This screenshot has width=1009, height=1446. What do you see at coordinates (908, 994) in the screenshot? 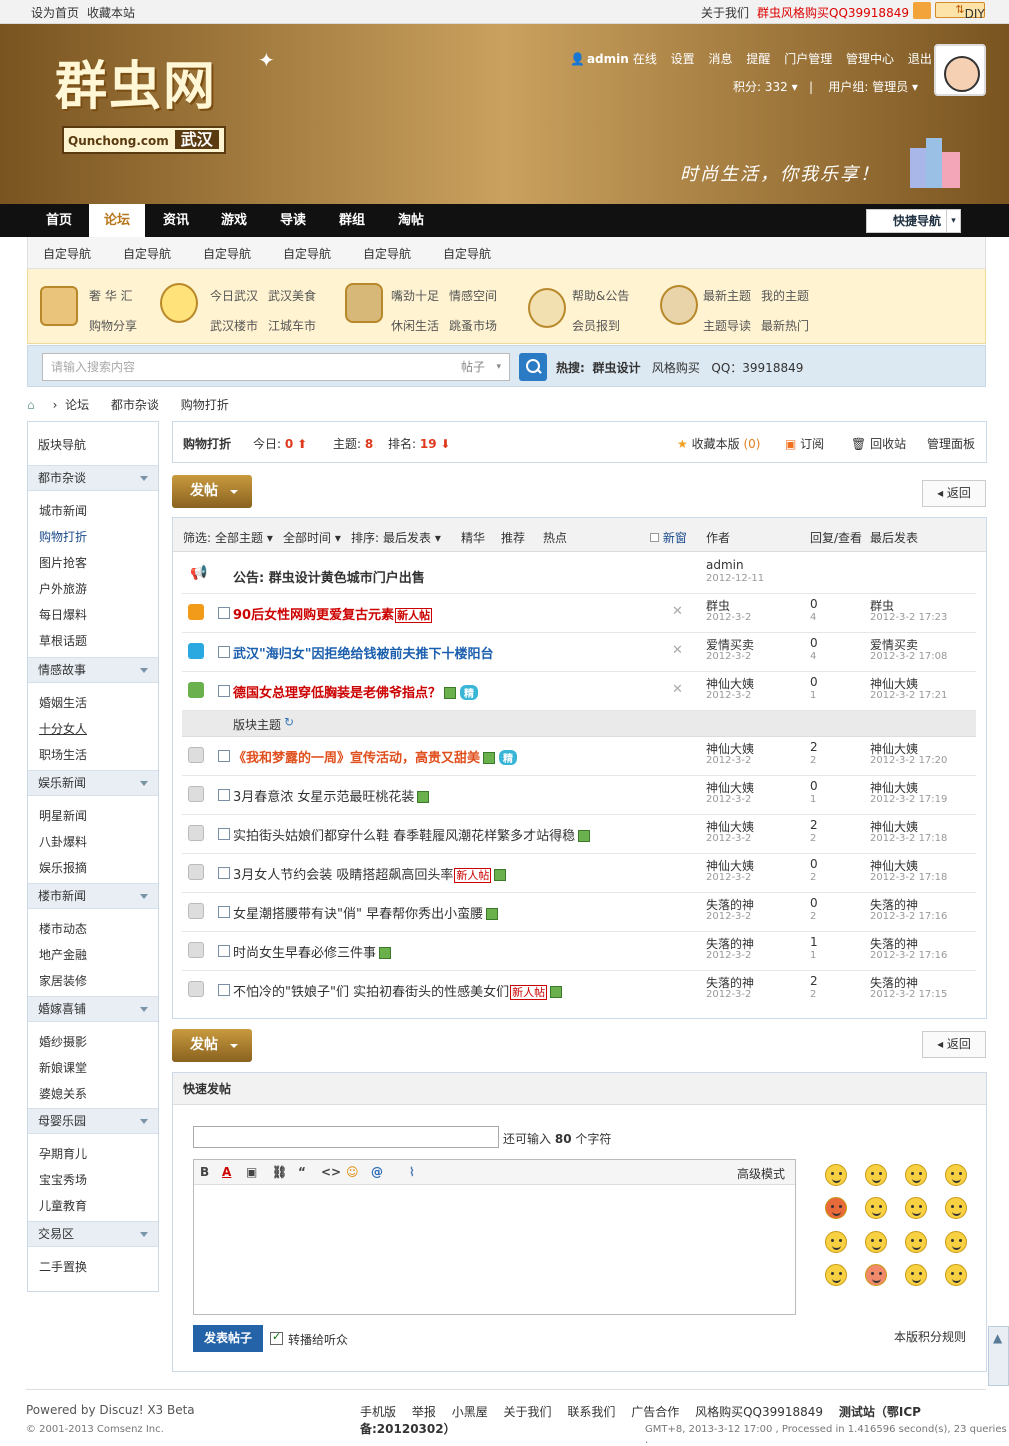
I see `last-post-date: 2012-3-2 17:15` at bounding box center [908, 994].